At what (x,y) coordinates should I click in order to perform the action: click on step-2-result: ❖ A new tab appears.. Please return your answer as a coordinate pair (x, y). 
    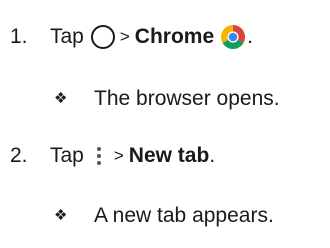
    Looking at the image, I should click on (137, 216).